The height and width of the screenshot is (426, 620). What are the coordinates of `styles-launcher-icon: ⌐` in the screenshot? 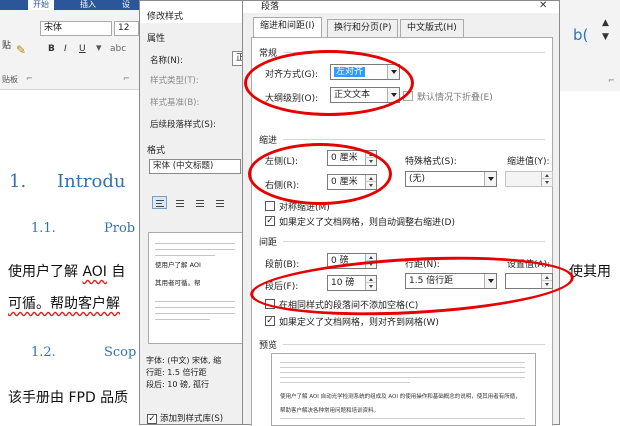 It's located at (611, 80).